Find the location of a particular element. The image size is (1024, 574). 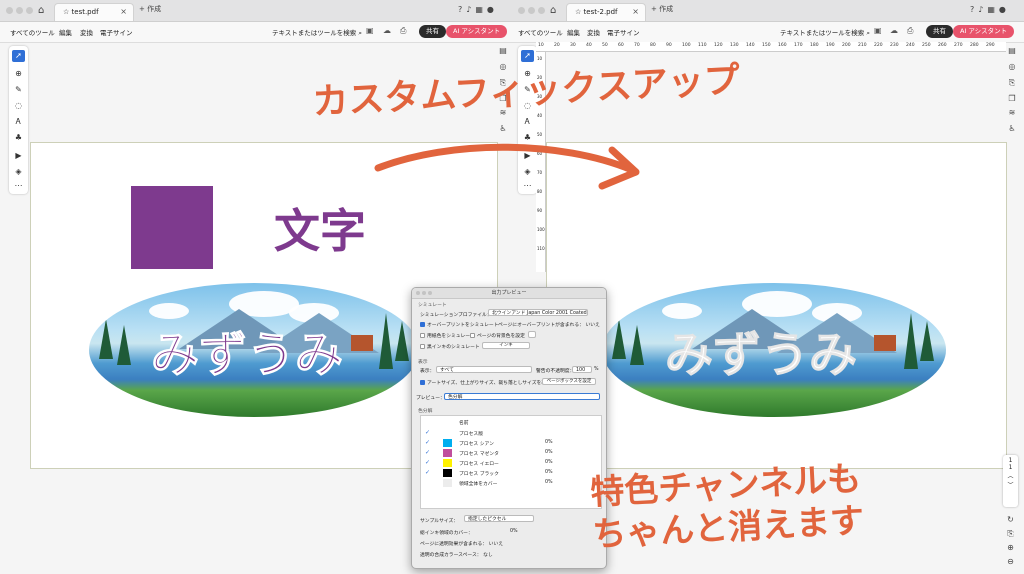

dialog-min-dot is located at coordinates (424, 293).